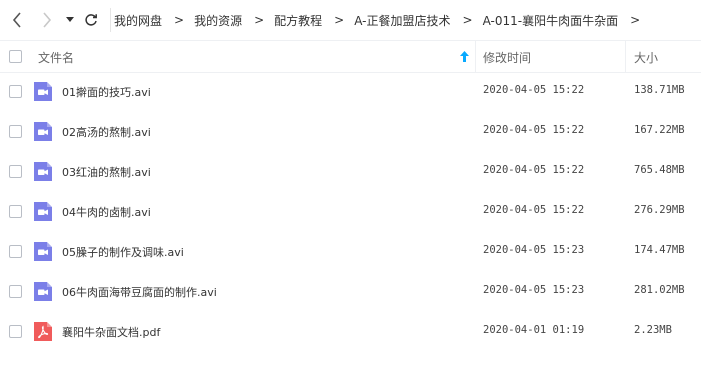 This screenshot has height=368, width=701. What do you see at coordinates (402, 20) in the screenshot?
I see `breadcrumb-item: A-正餐加盟店技术` at bounding box center [402, 20].